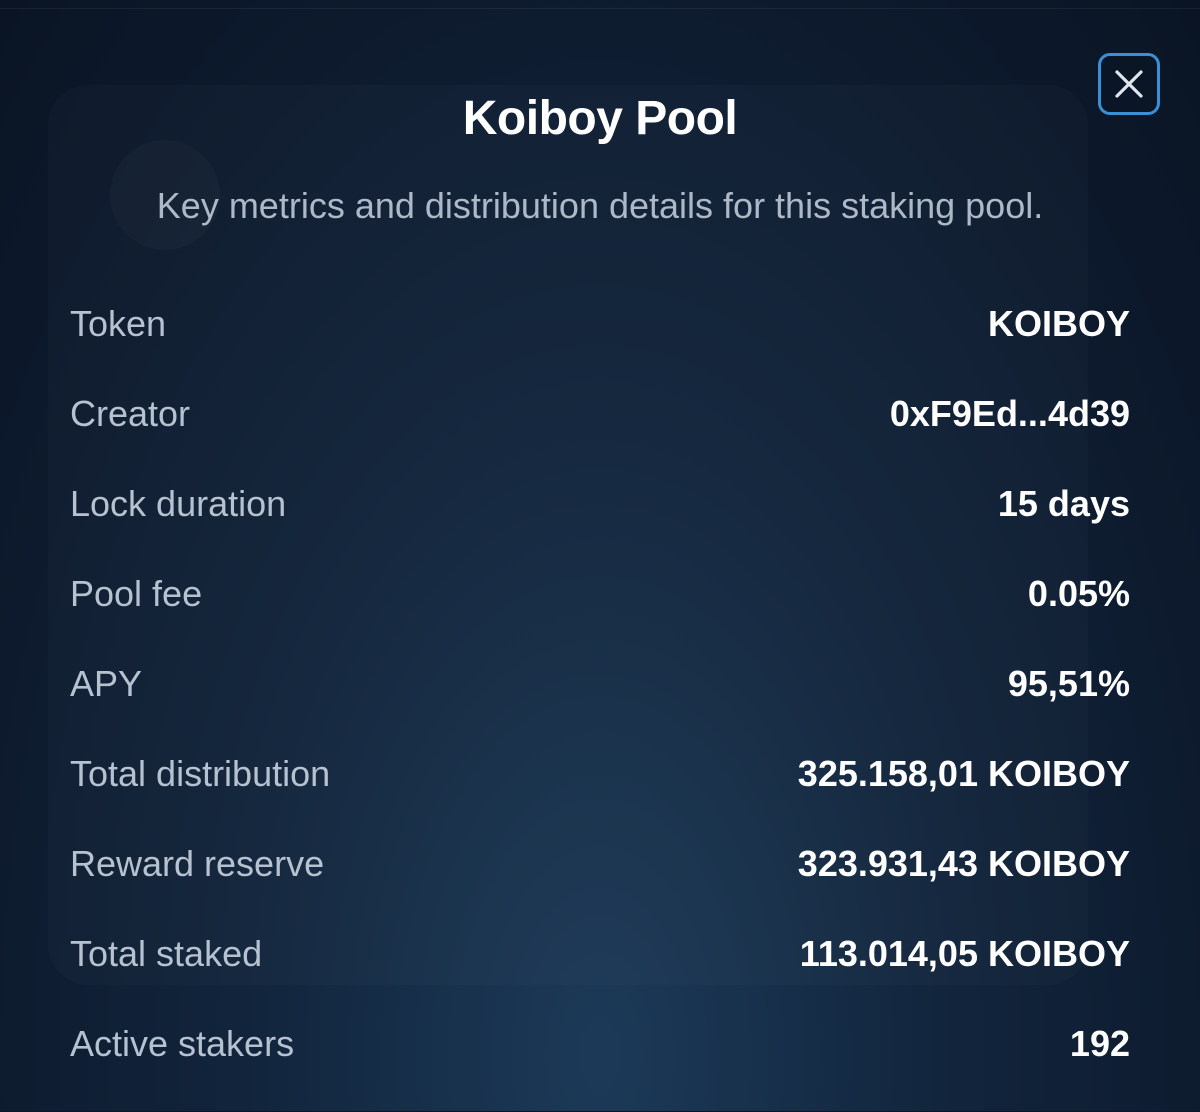 Image resolution: width=1200 pixels, height=1112 pixels. What do you see at coordinates (178, 503) in the screenshot?
I see `metric-label: Lock duration` at bounding box center [178, 503].